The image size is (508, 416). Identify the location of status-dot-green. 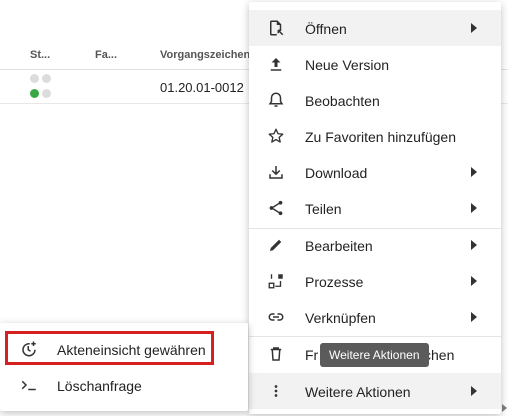
(34, 93).